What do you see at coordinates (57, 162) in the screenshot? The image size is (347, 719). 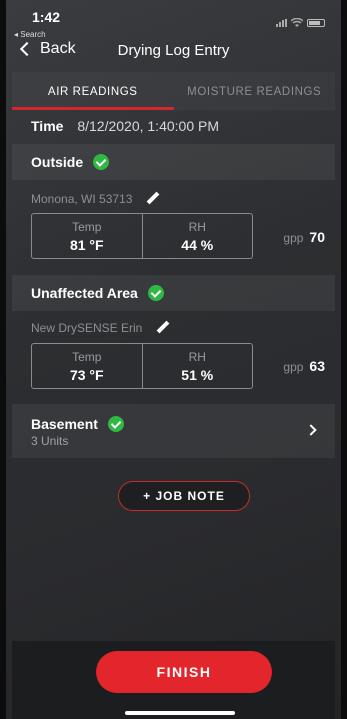 I see `outside-title: Outside` at bounding box center [57, 162].